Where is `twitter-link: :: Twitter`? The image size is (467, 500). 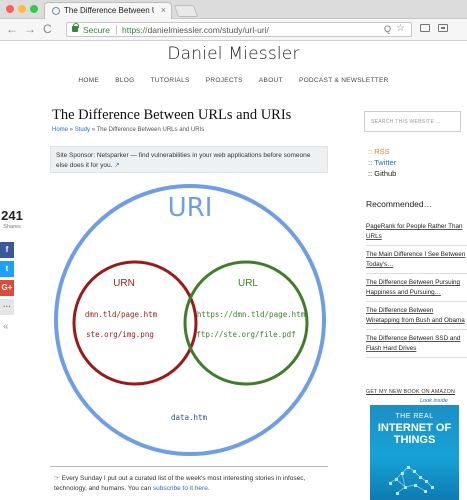 twitter-link: :: Twitter is located at coordinates (382, 162).